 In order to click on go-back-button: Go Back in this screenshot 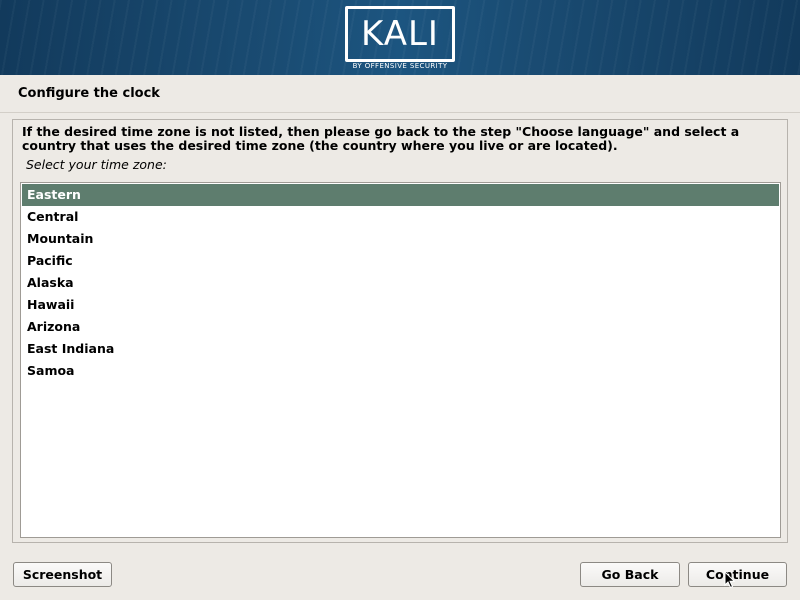, I will do `click(630, 574)`.